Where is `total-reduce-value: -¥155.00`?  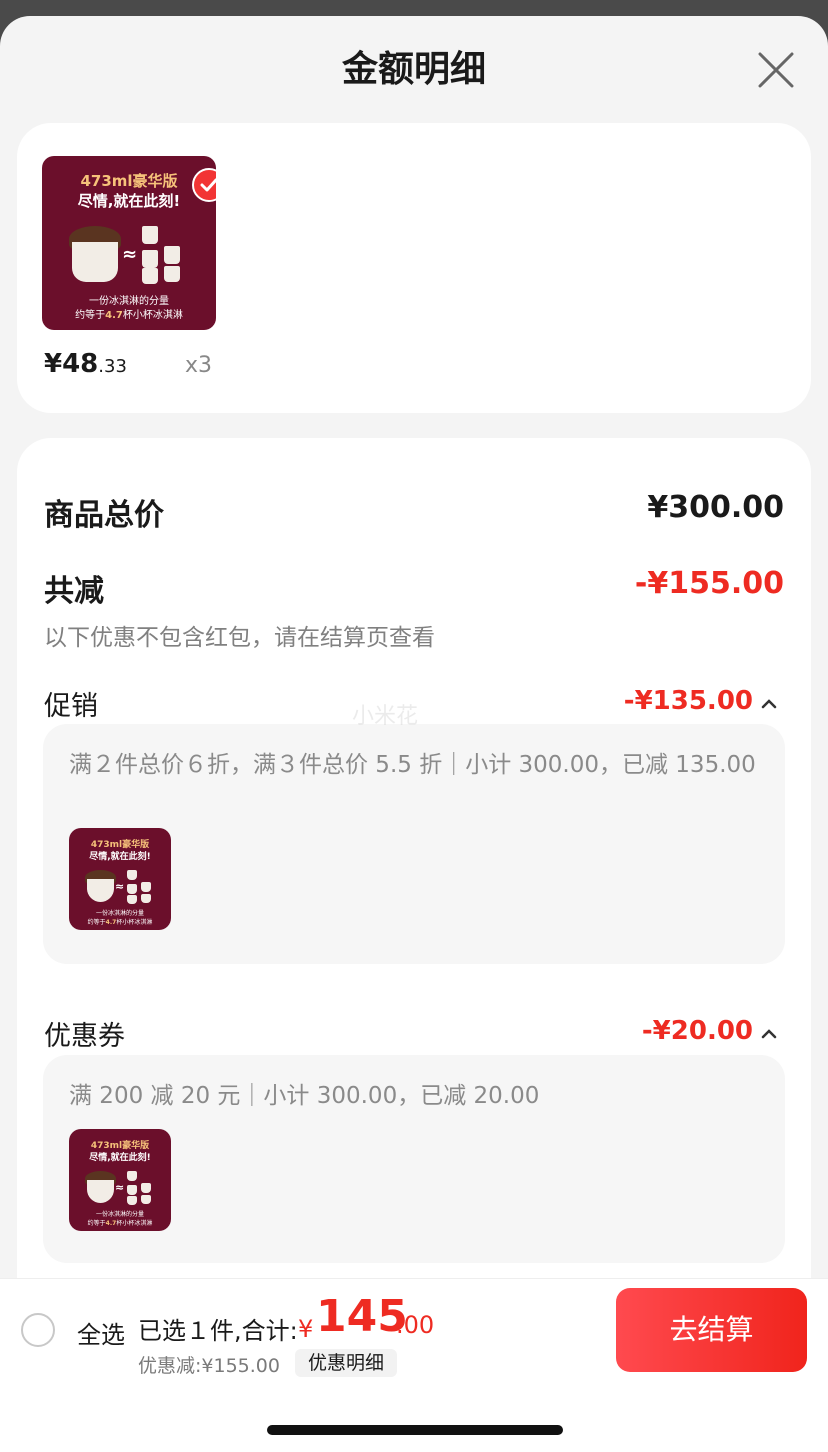 total-reduce-value: -¥155.00 is located at coordinates (709, 583).